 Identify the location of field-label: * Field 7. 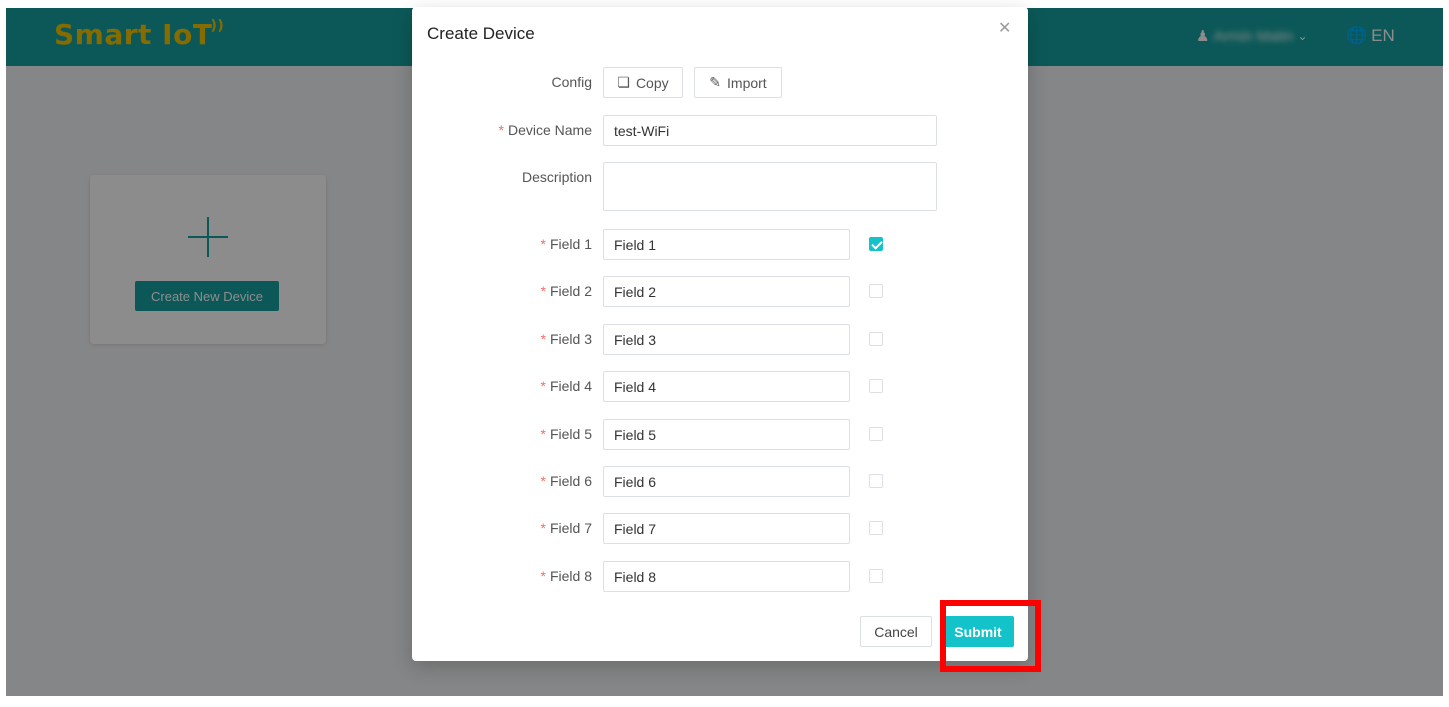
(566, 528).